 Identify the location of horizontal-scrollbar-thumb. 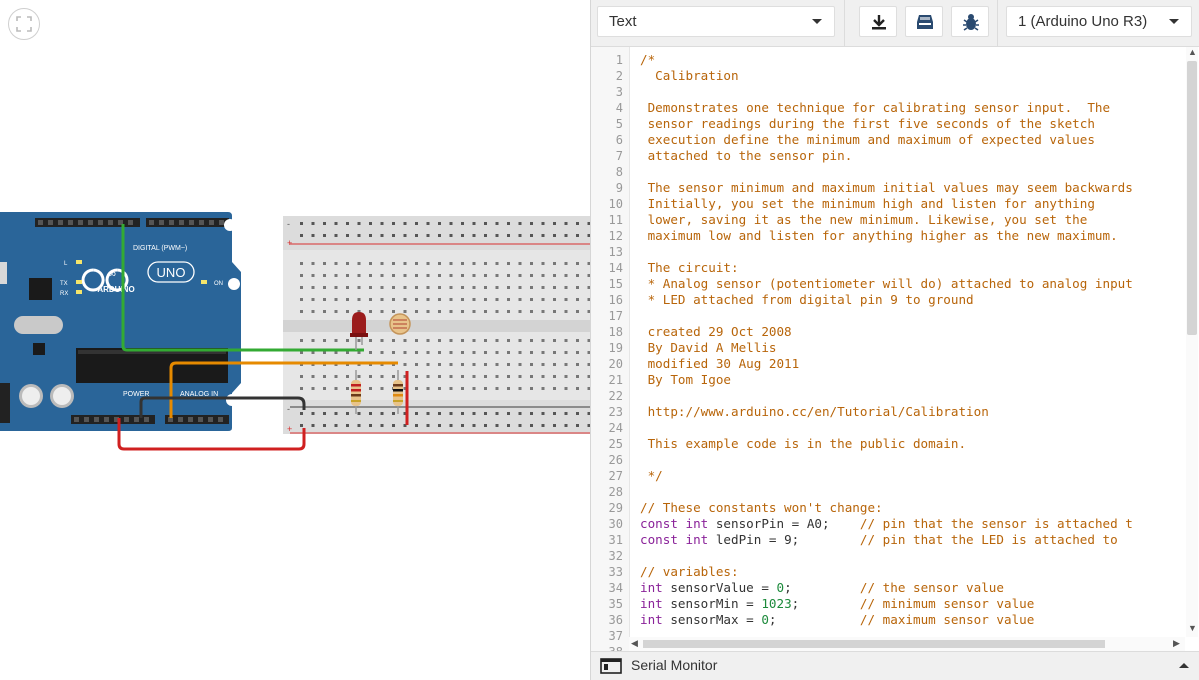
(874, 644).